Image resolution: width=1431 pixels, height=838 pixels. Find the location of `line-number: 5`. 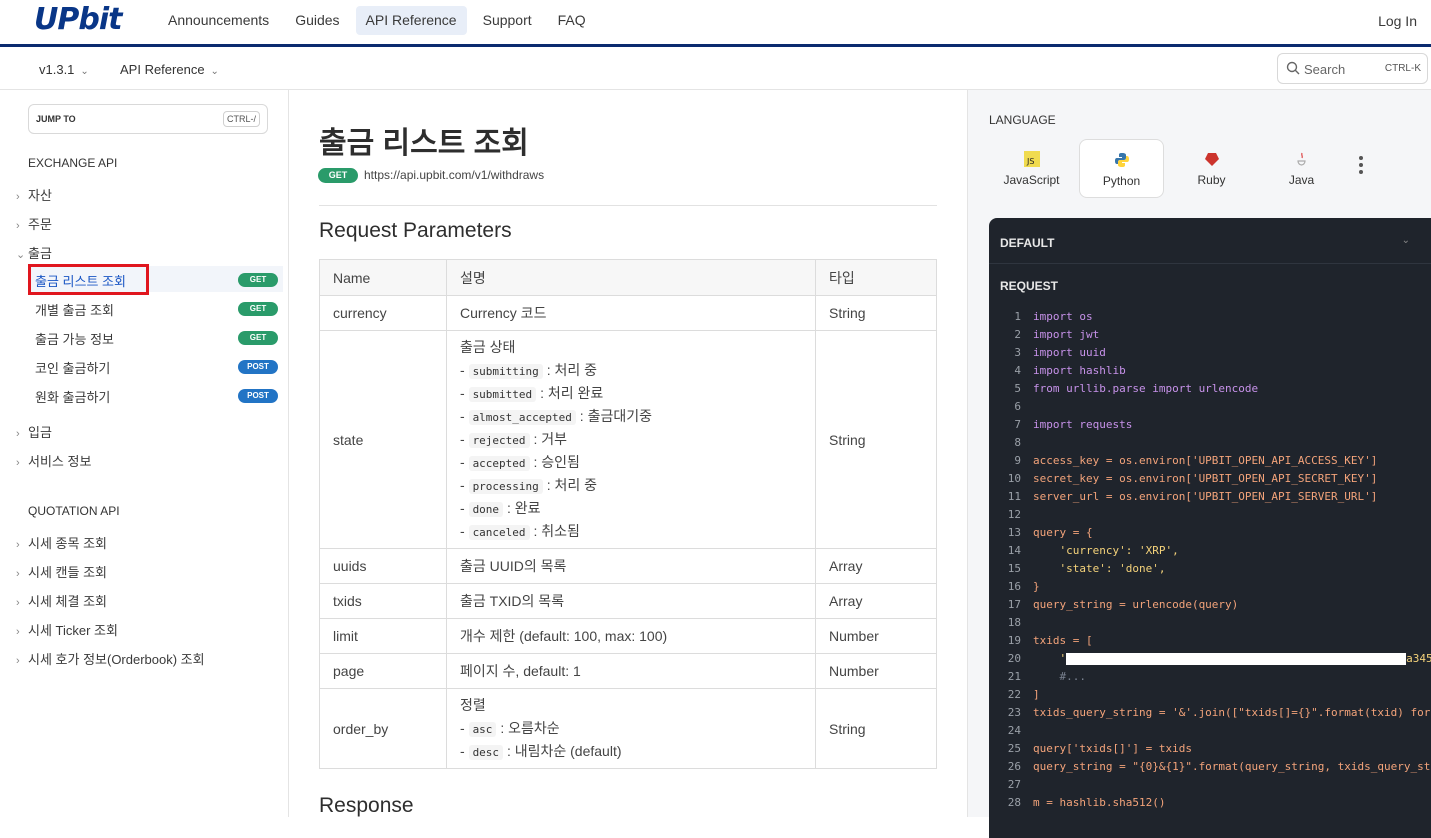

line-number: 5 is located at coordinates (1017, 388).